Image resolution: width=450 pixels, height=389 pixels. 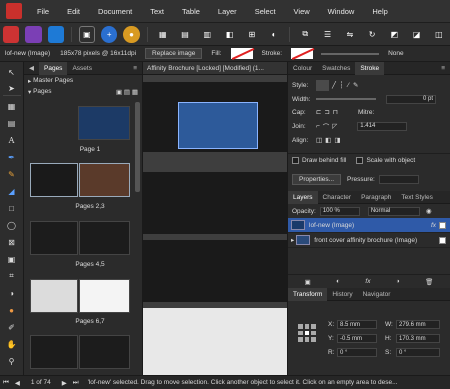 I want to click on cap-round-icon: ⊐, so click(x=326, y=112).